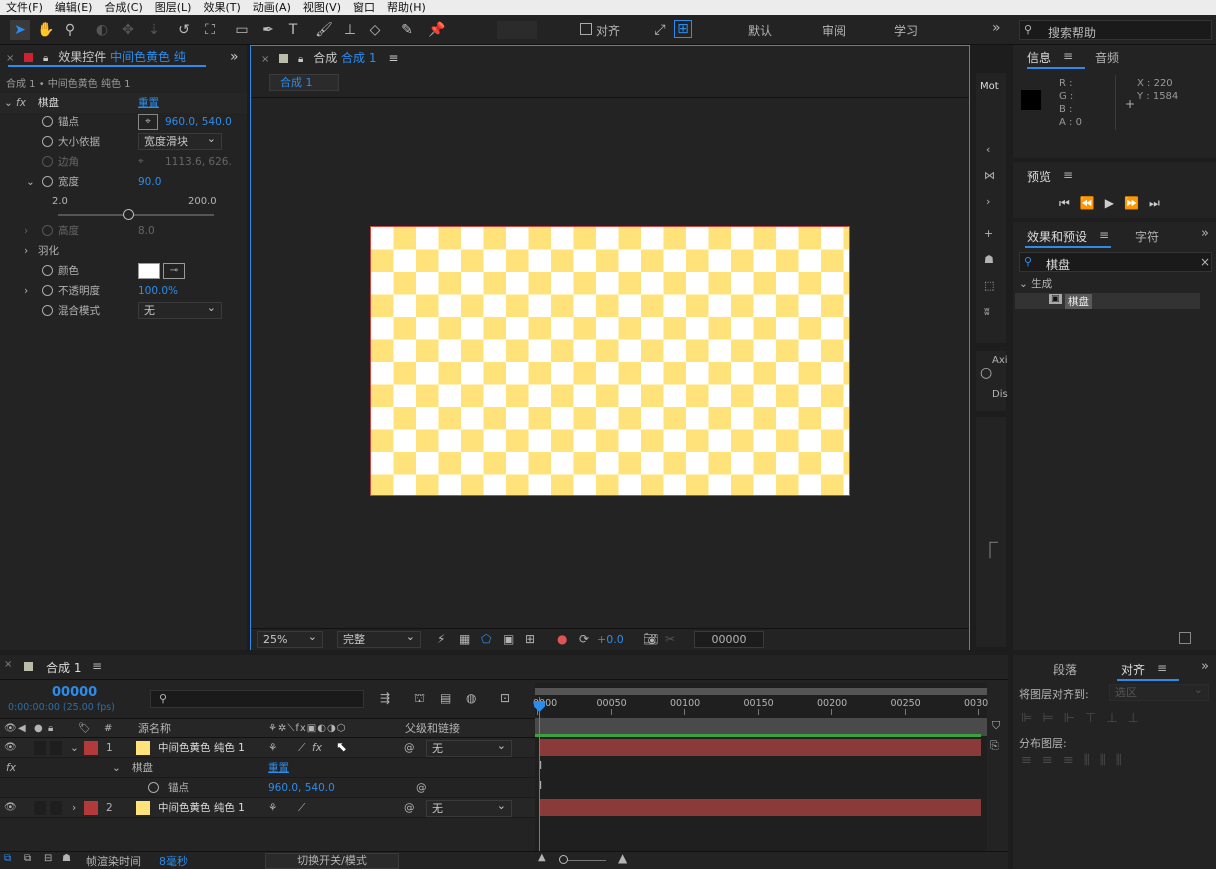  What do you see at coordinates (1133, 669) in the screenshot?
I see `align-tab: 对齐` at bounding box center [1133, 669].